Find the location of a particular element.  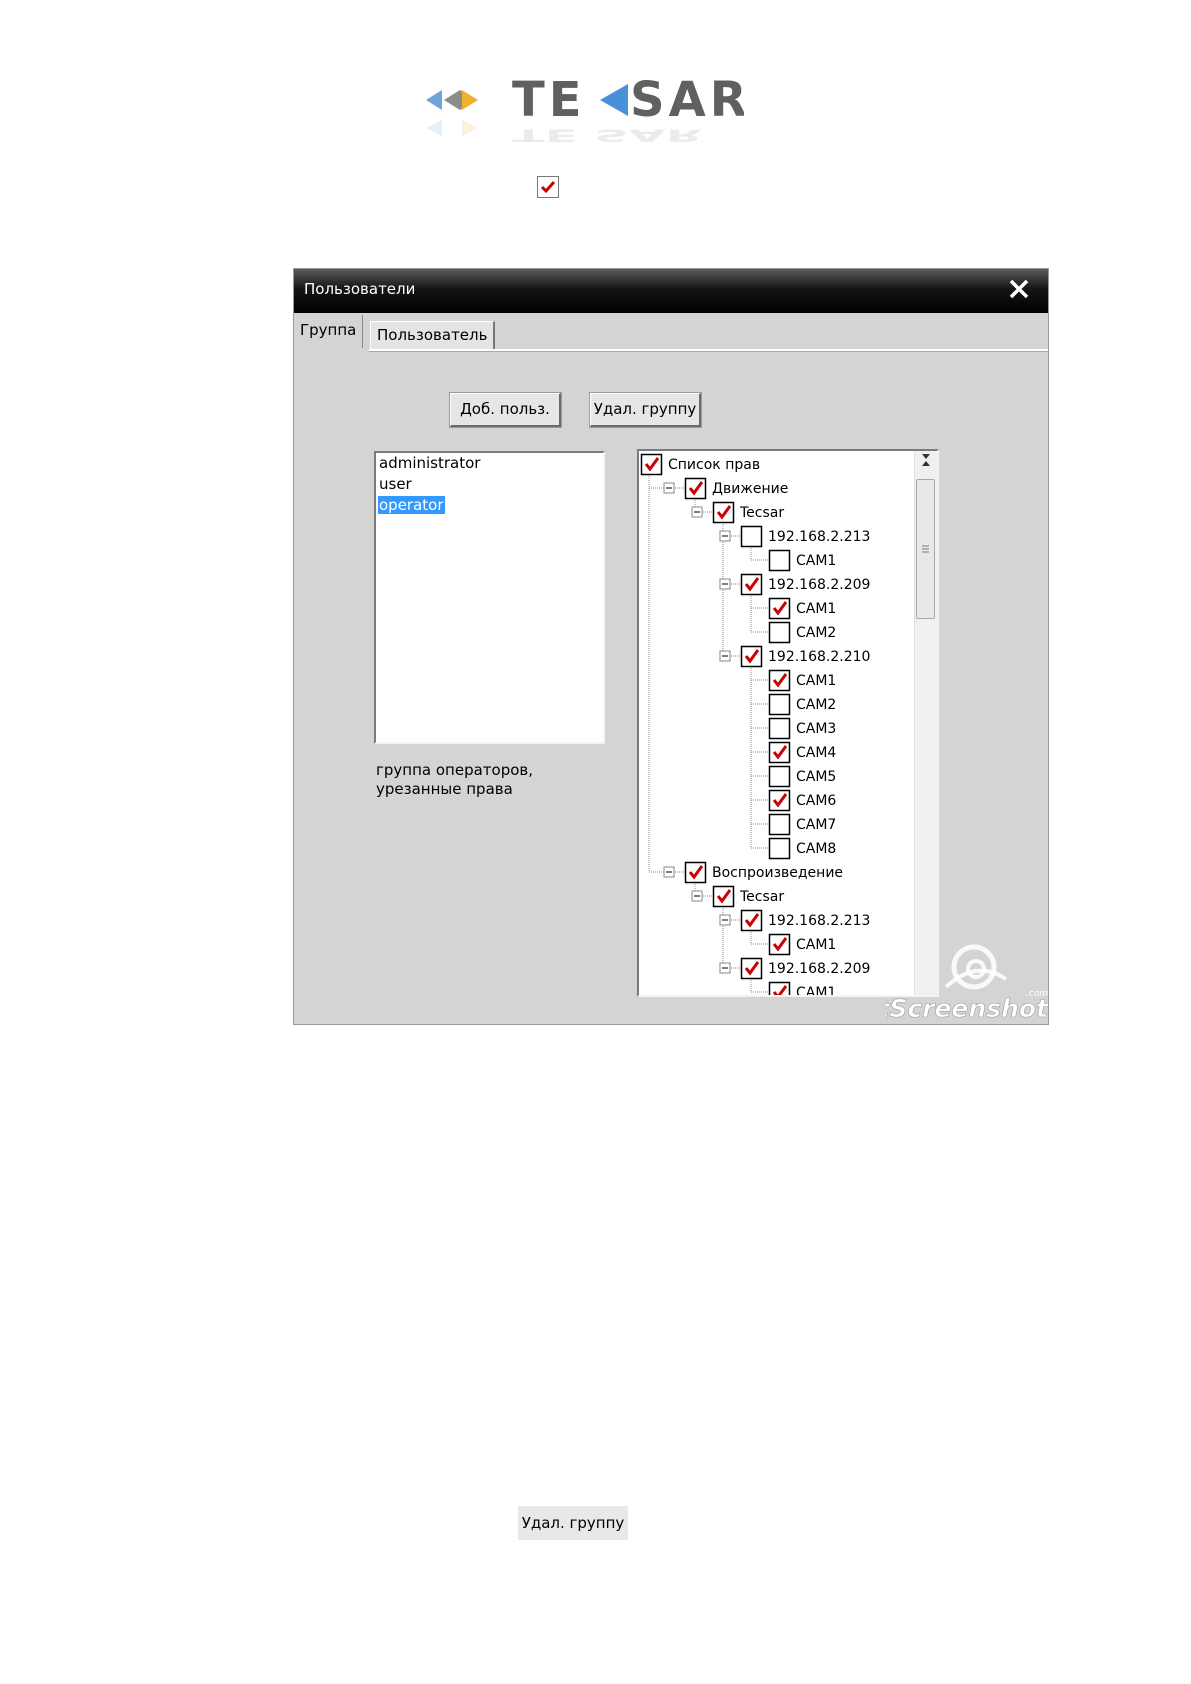

title-bar: Пользователи is located at coordinates (671, 291).